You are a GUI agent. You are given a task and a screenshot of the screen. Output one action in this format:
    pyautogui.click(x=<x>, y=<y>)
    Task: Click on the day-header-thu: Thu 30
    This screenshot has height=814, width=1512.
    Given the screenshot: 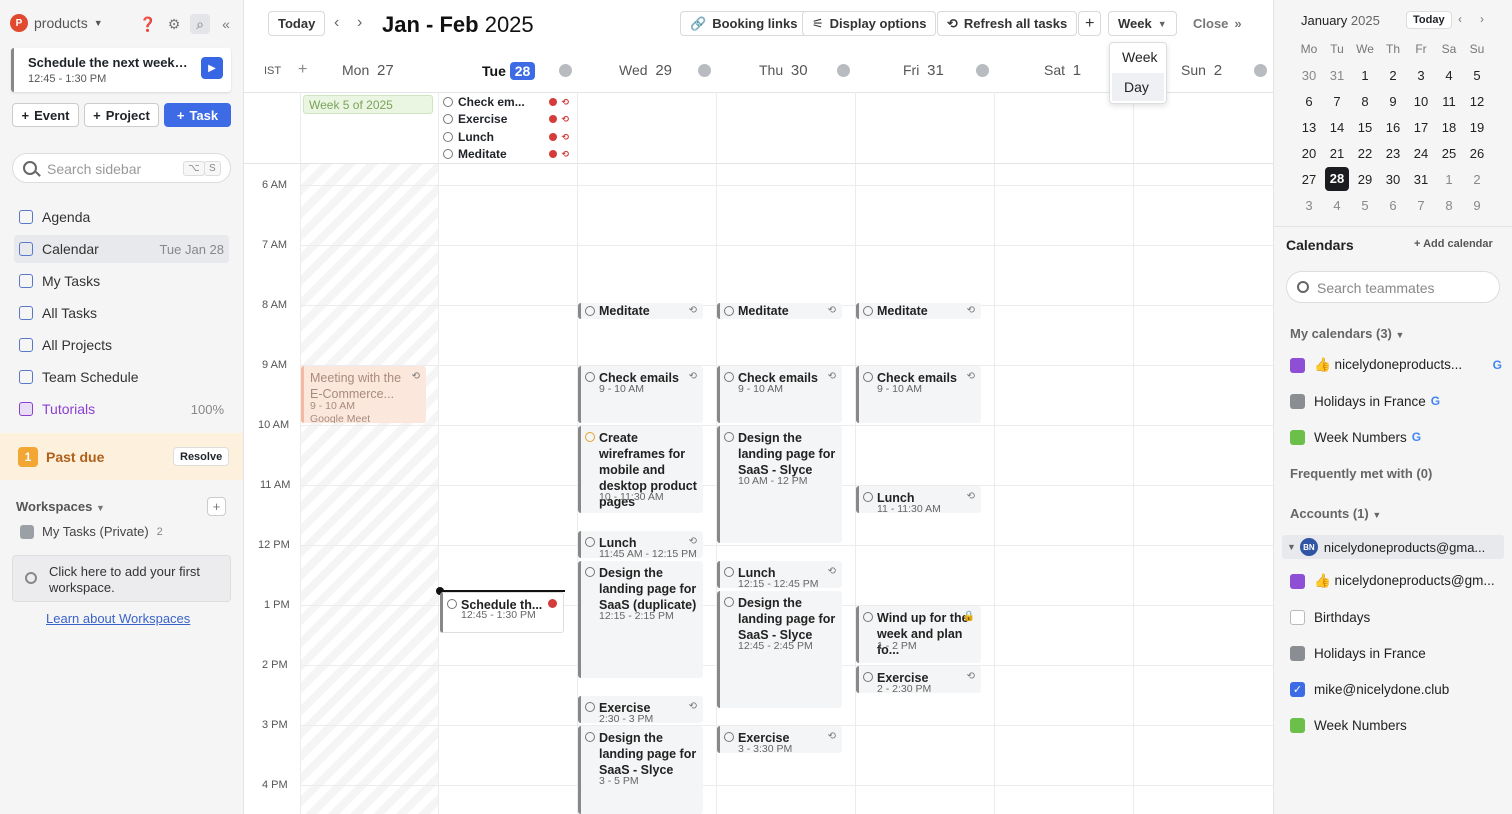 What is the action you would take?
    pyautogui.click(x=783, y=70)
    